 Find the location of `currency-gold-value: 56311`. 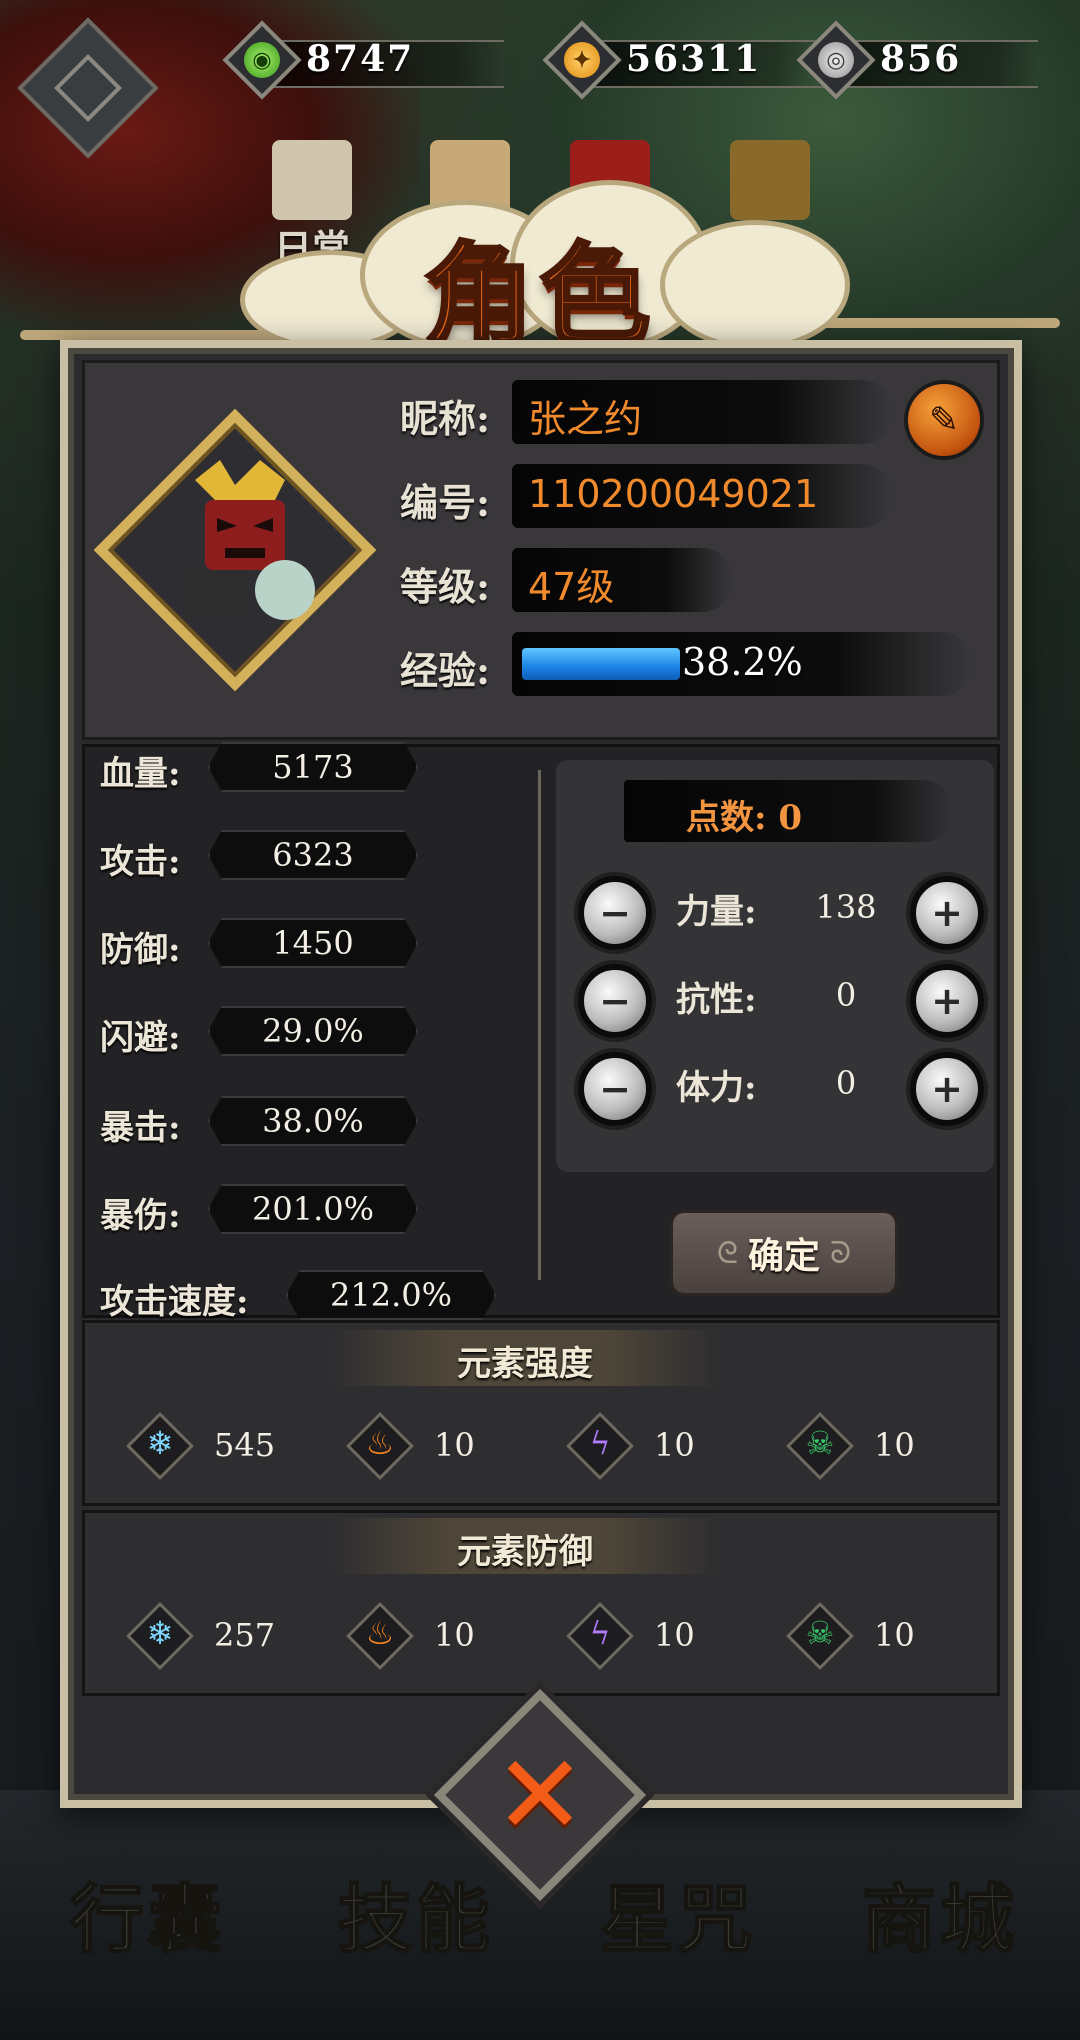

currency-gold-value: 56311 is located at coordinates (694, 59).